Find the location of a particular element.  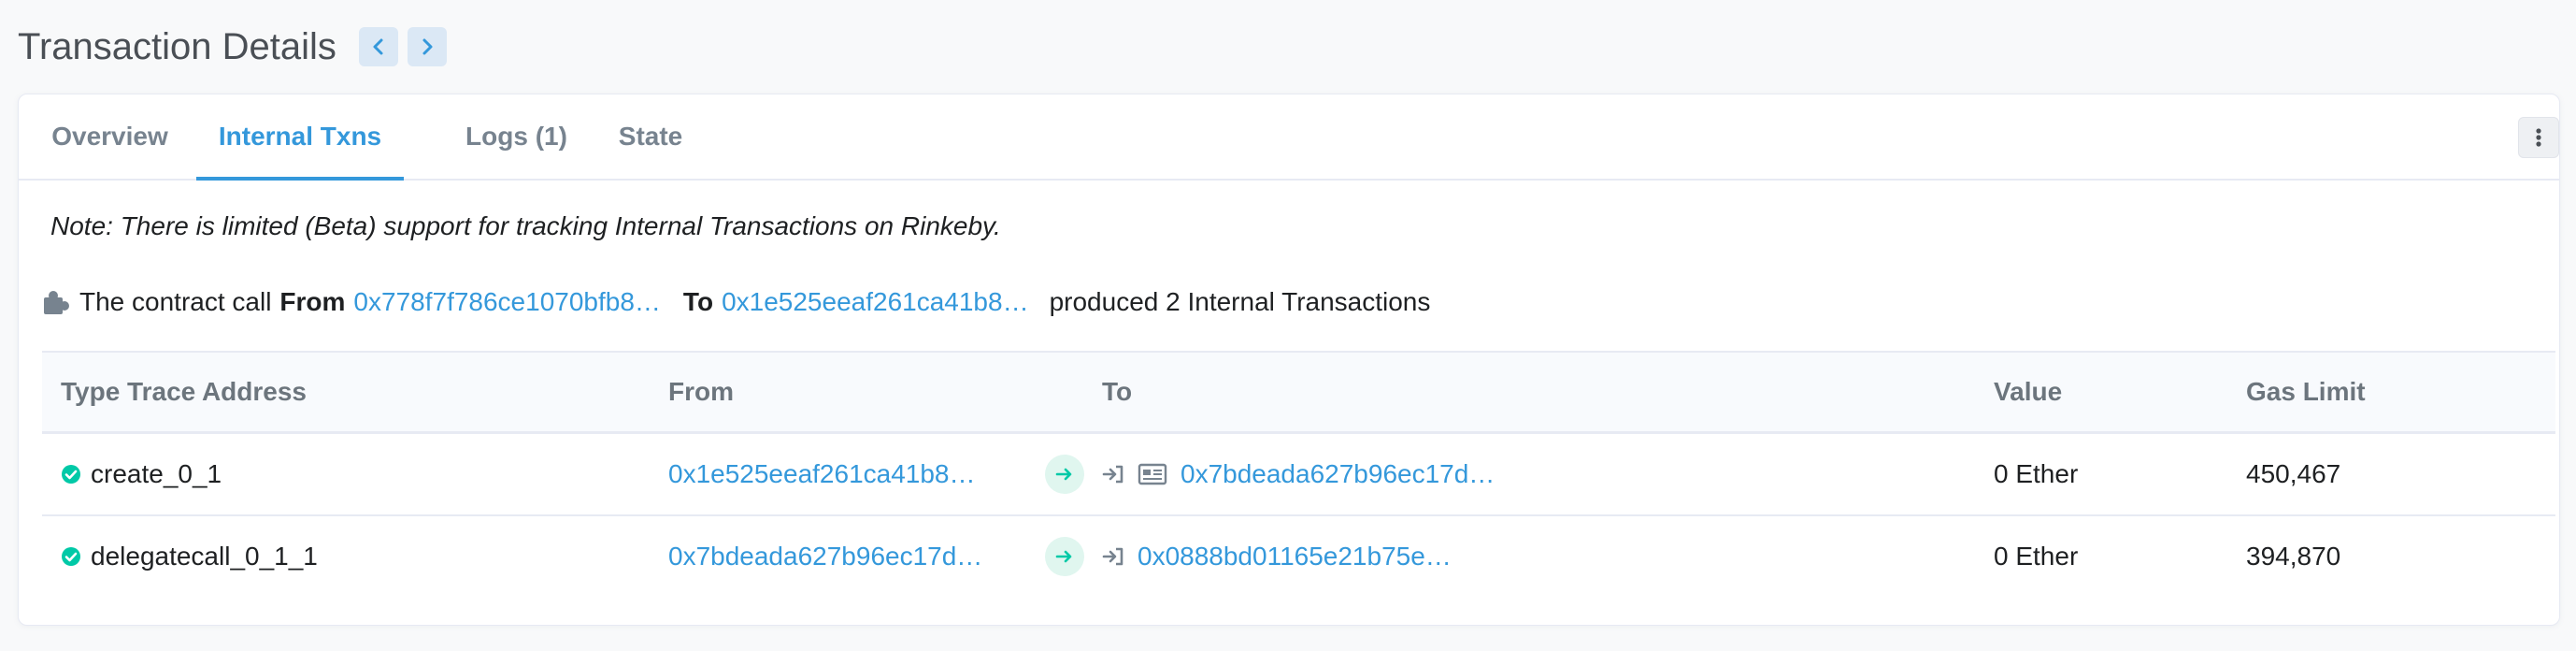

tab-logs: Logs (1) is located at coordinates (516, 136).